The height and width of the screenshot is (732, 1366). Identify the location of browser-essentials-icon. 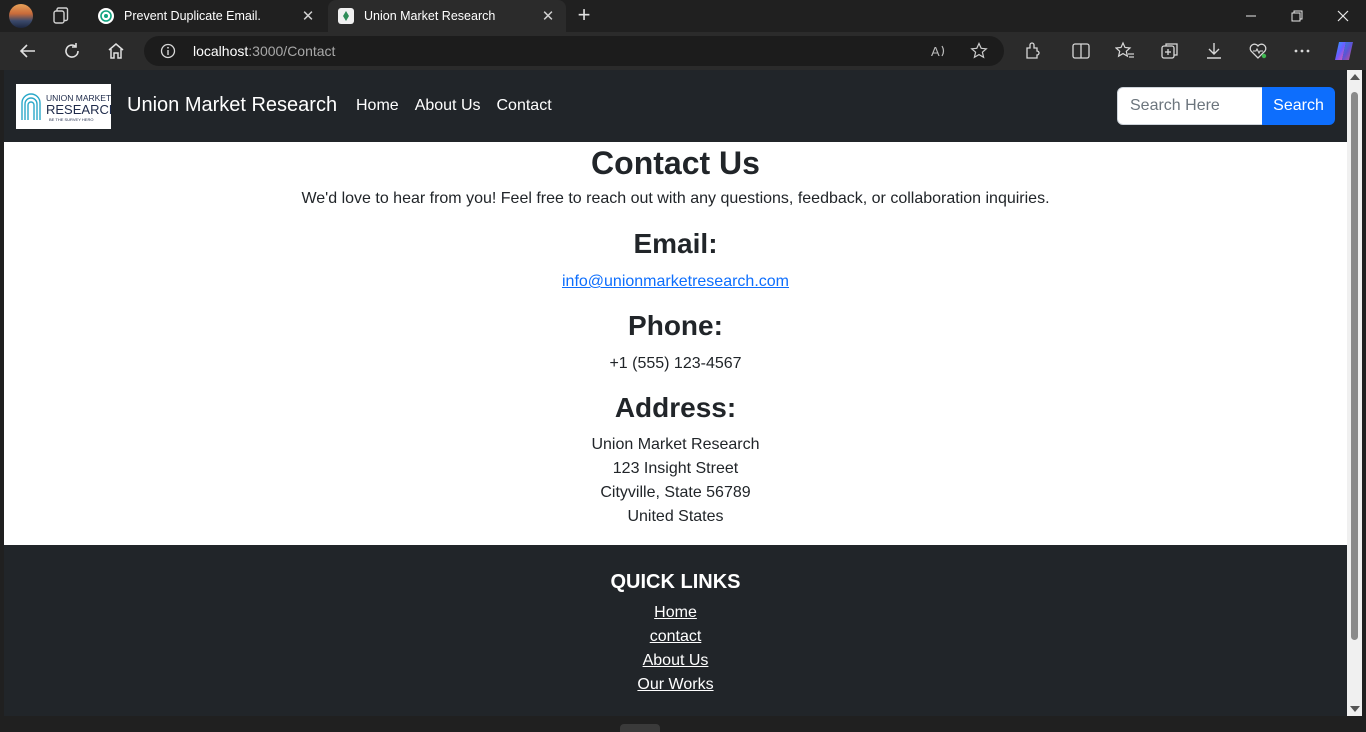
(1258, 51).